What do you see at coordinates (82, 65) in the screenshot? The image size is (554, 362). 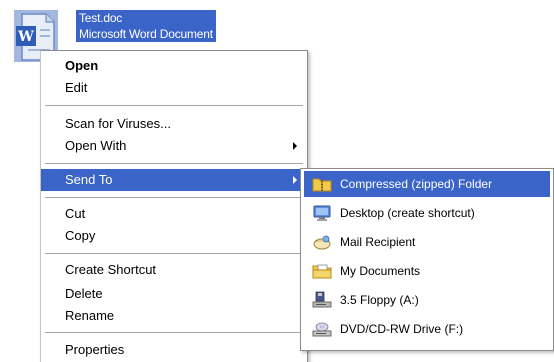 I see `menu-item-label: Open` at bounding box center [82, 65].